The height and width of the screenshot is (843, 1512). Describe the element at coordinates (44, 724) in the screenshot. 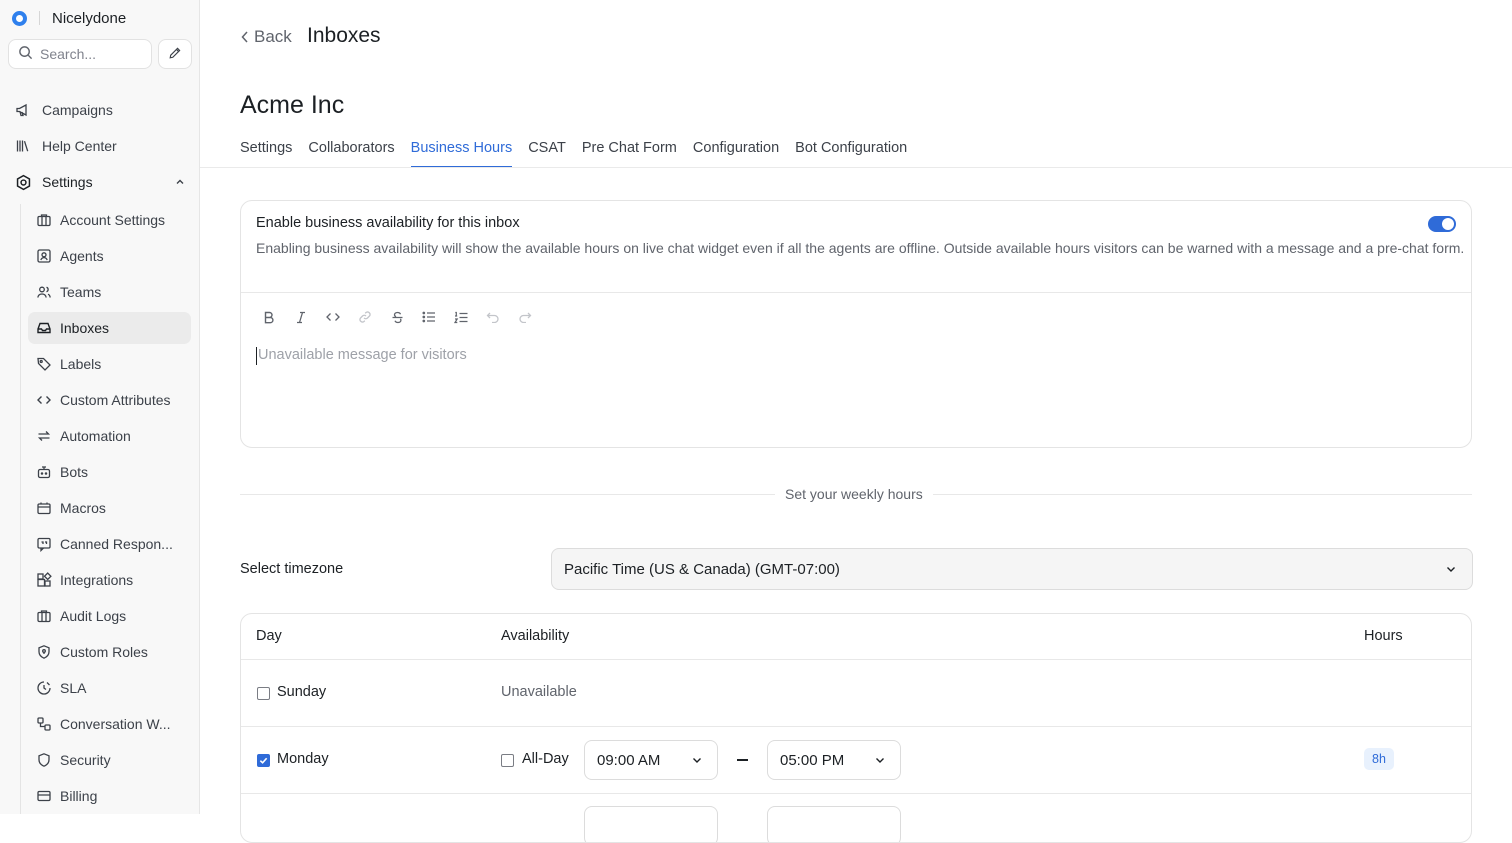

I see `workflow-icon` at that location.